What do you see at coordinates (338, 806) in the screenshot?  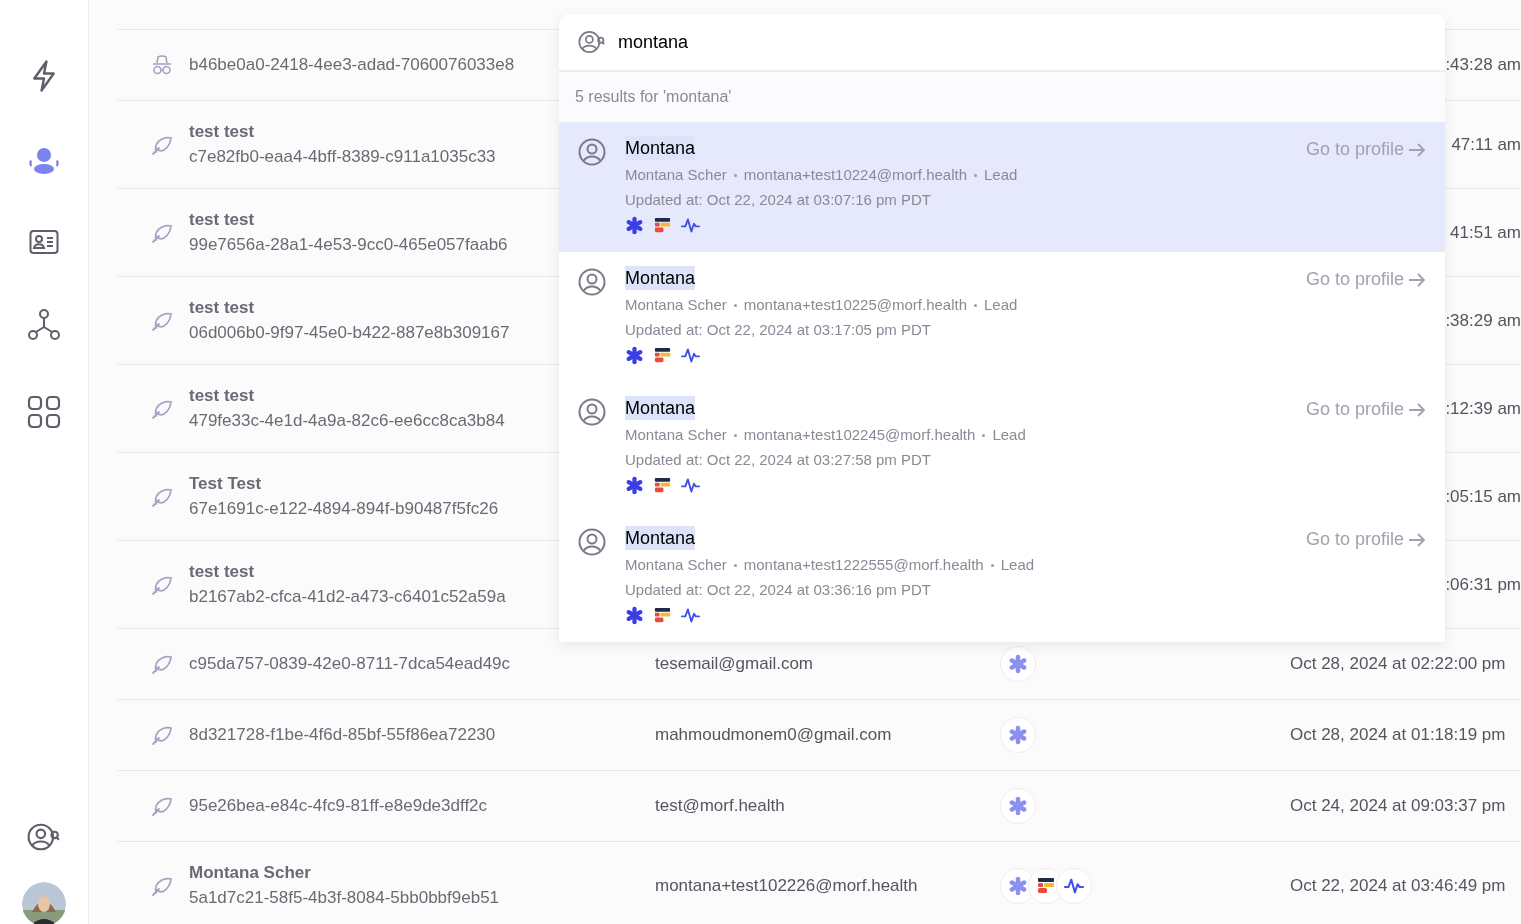 I see `contact-id: 95e26bea-e84c-4fc9-81ff-e8e9de3dff2c` at bounding box center [338, 806].